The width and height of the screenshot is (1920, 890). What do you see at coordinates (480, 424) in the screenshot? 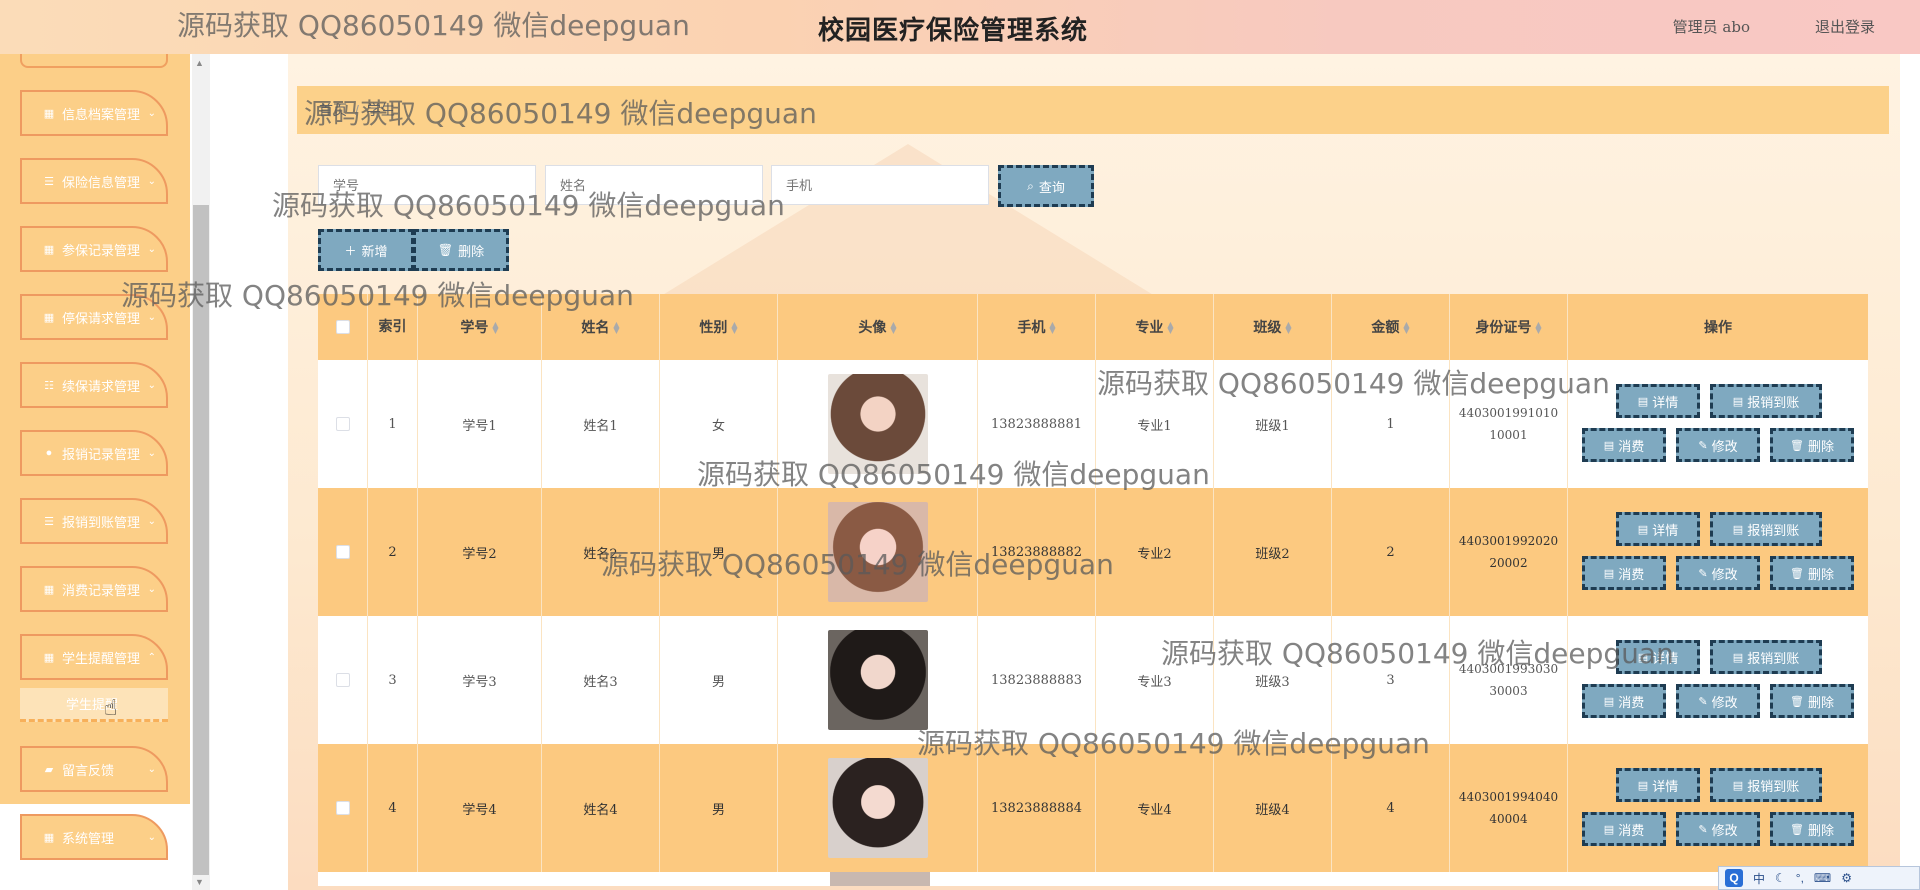
I see `cell-sid: 学号1` at bounding box center [480, 424].